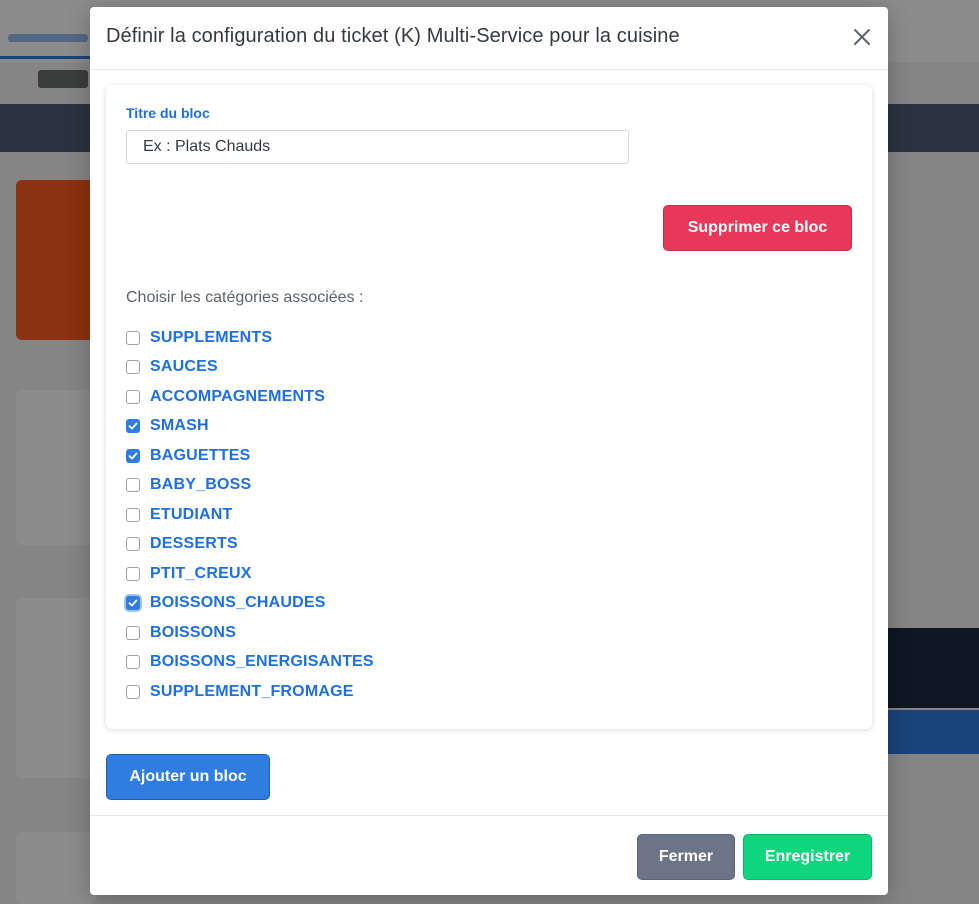 This screenshot has width=979, height=904. I want to click on category-item: PTIT_CREUX, so click(250, 574).